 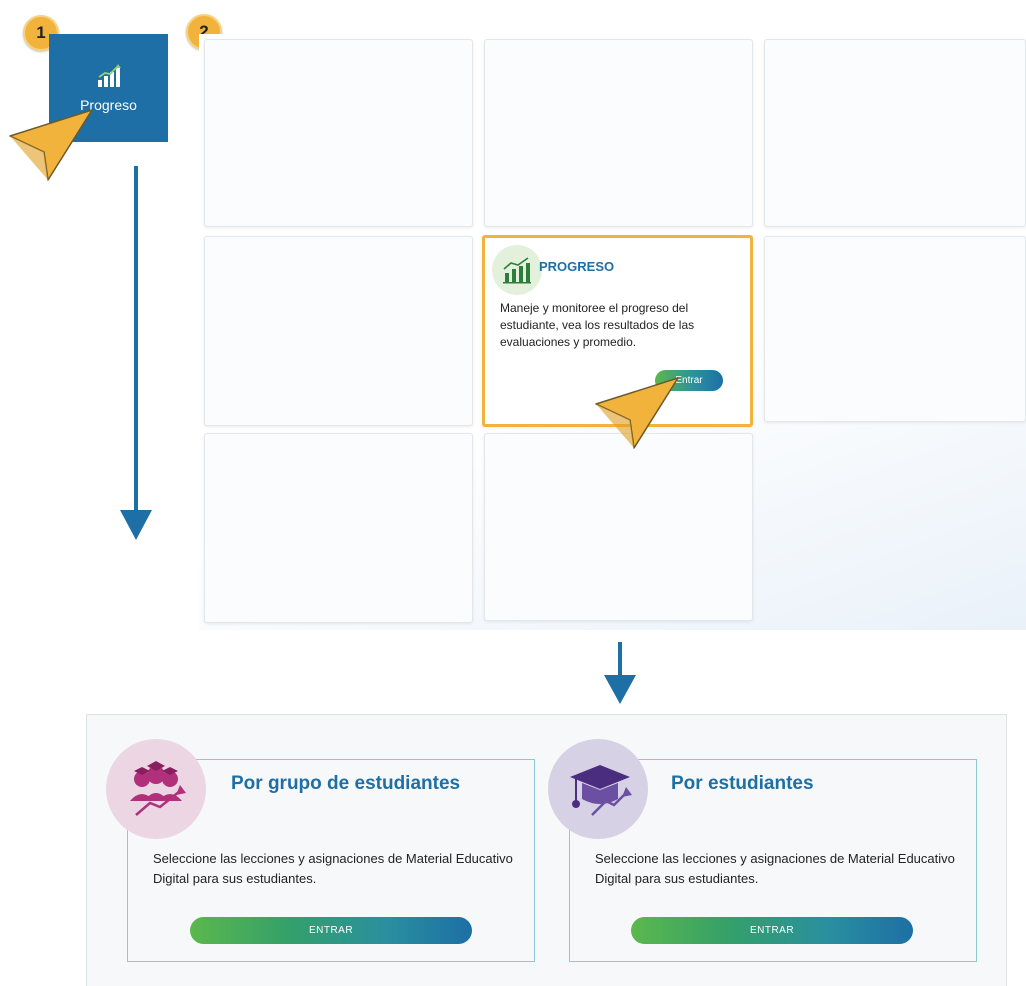 What do you see at coordinates (742, 783) in the screenshot?
I see `option-title-individual: Por estudiantes` at bounding box center [742, 783].